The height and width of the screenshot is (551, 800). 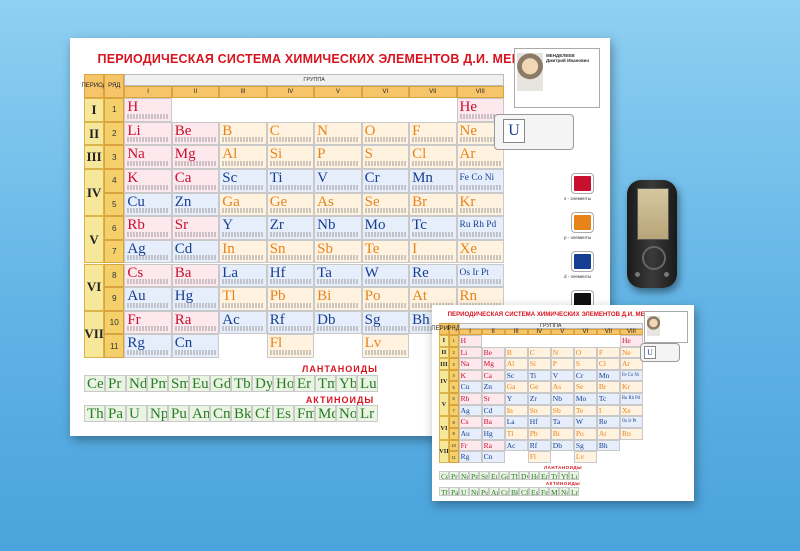 I want to click on element-key-tile: U, so click(x=534, y=132).